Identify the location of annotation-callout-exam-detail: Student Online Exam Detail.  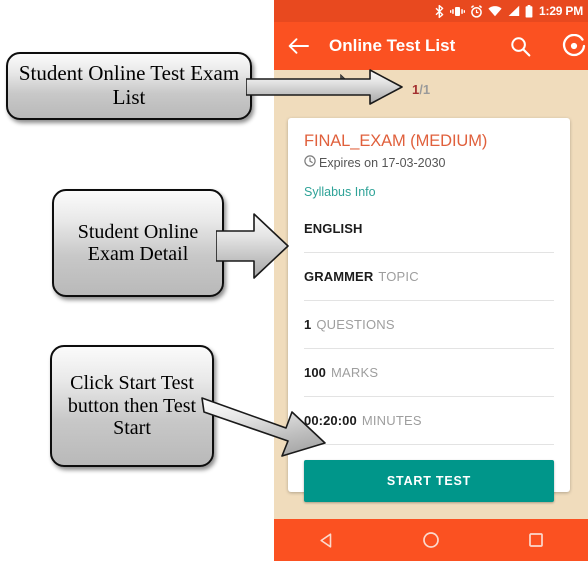
(138, 243).